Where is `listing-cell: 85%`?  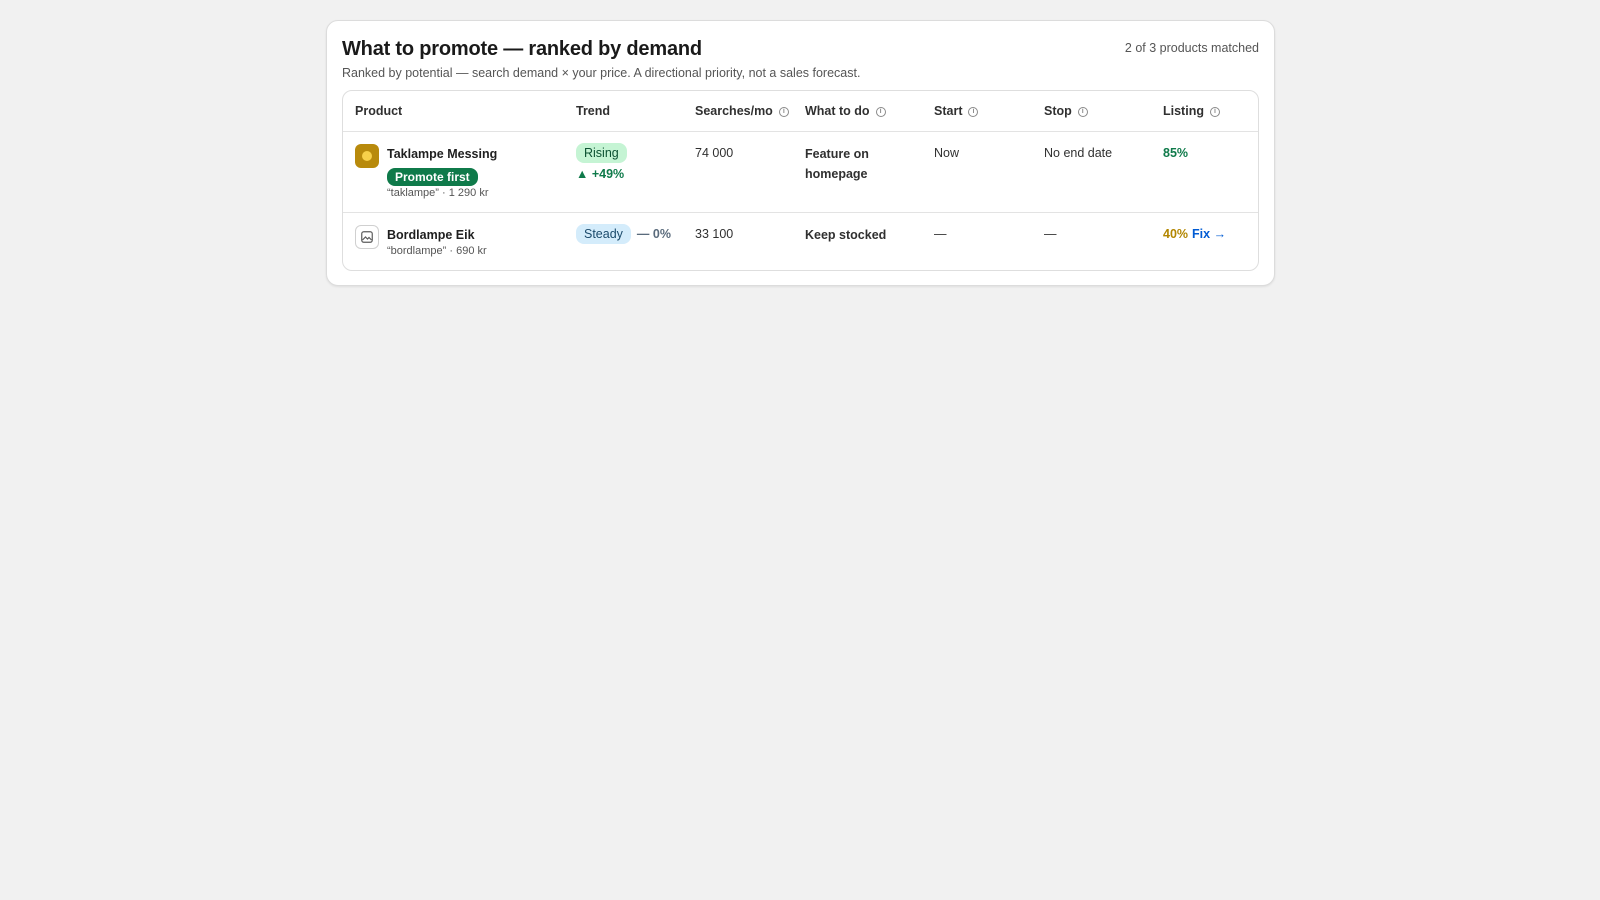
listing-cell: 85% is located at coordinates (1204, 172).